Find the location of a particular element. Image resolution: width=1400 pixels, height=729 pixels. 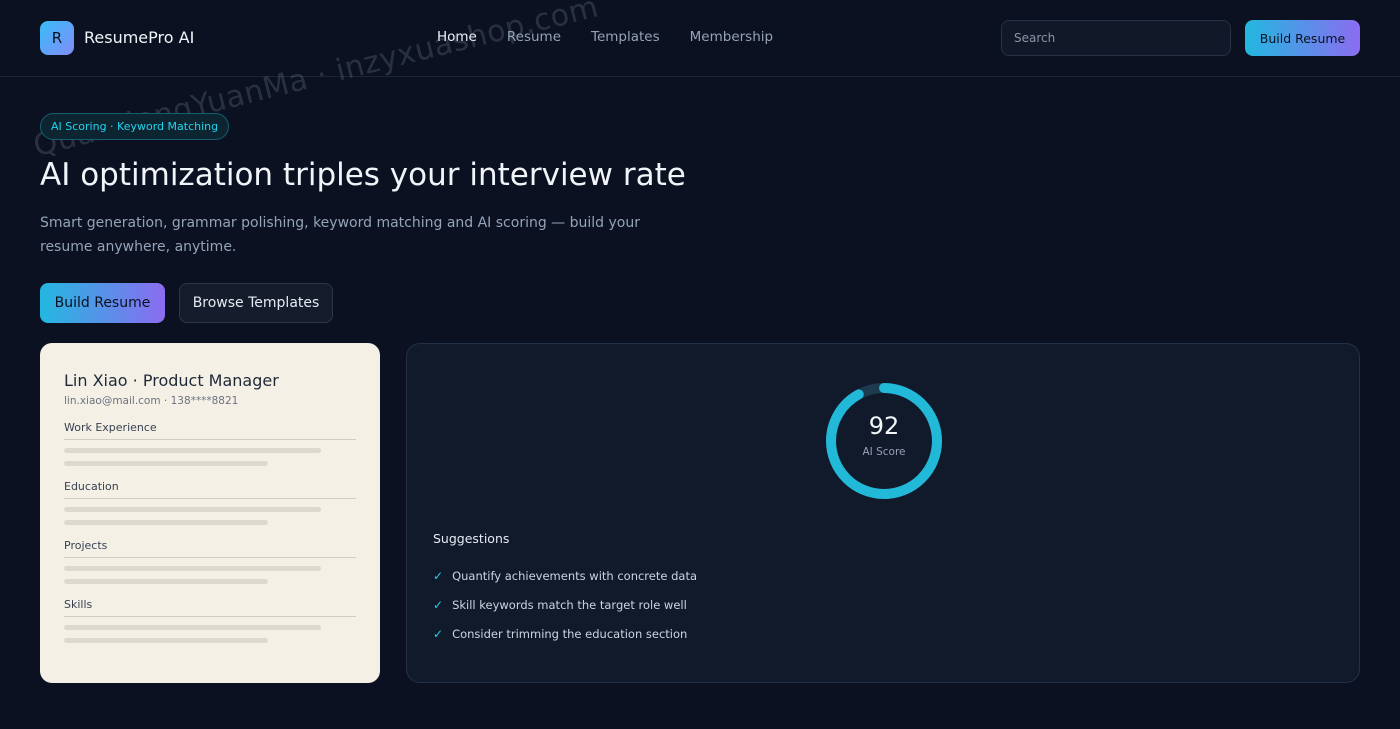

score-gauge is located at coordinates (884, 441).